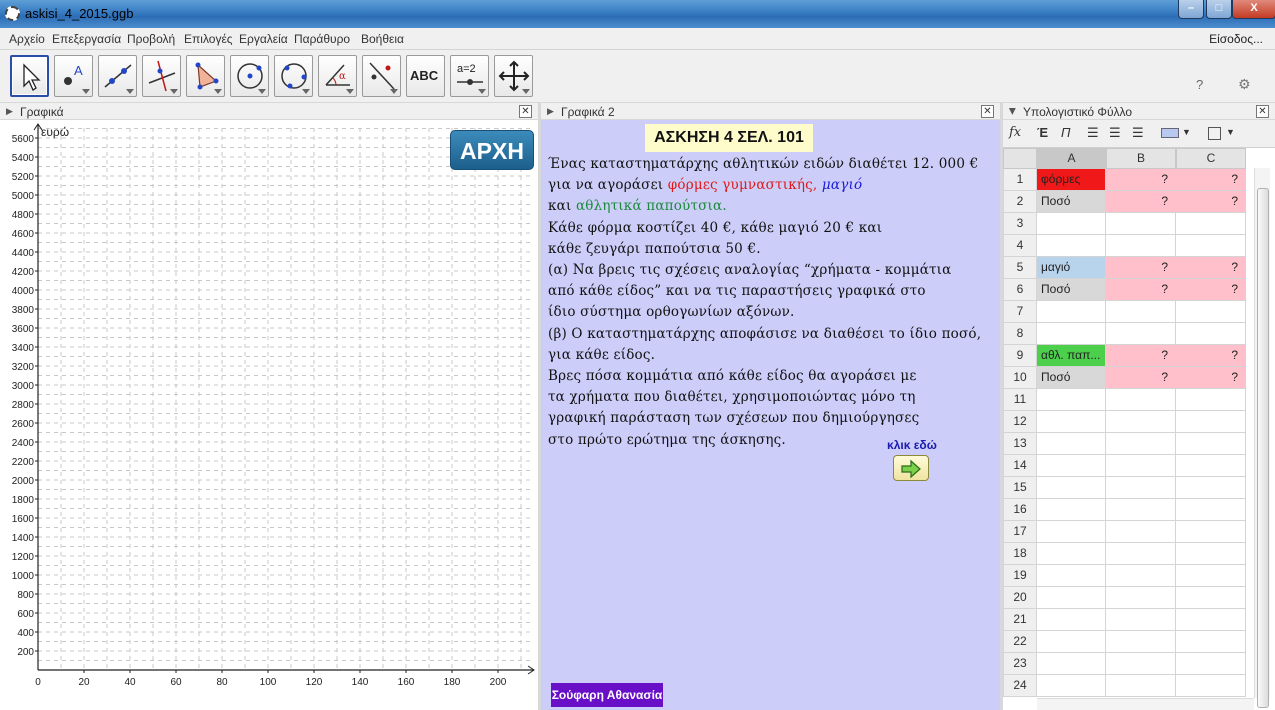 This screenshot has height=710, width=1275. Describe the element at coordinates (1211, 510) in the screenshot. I see `cell-c16` at that location.